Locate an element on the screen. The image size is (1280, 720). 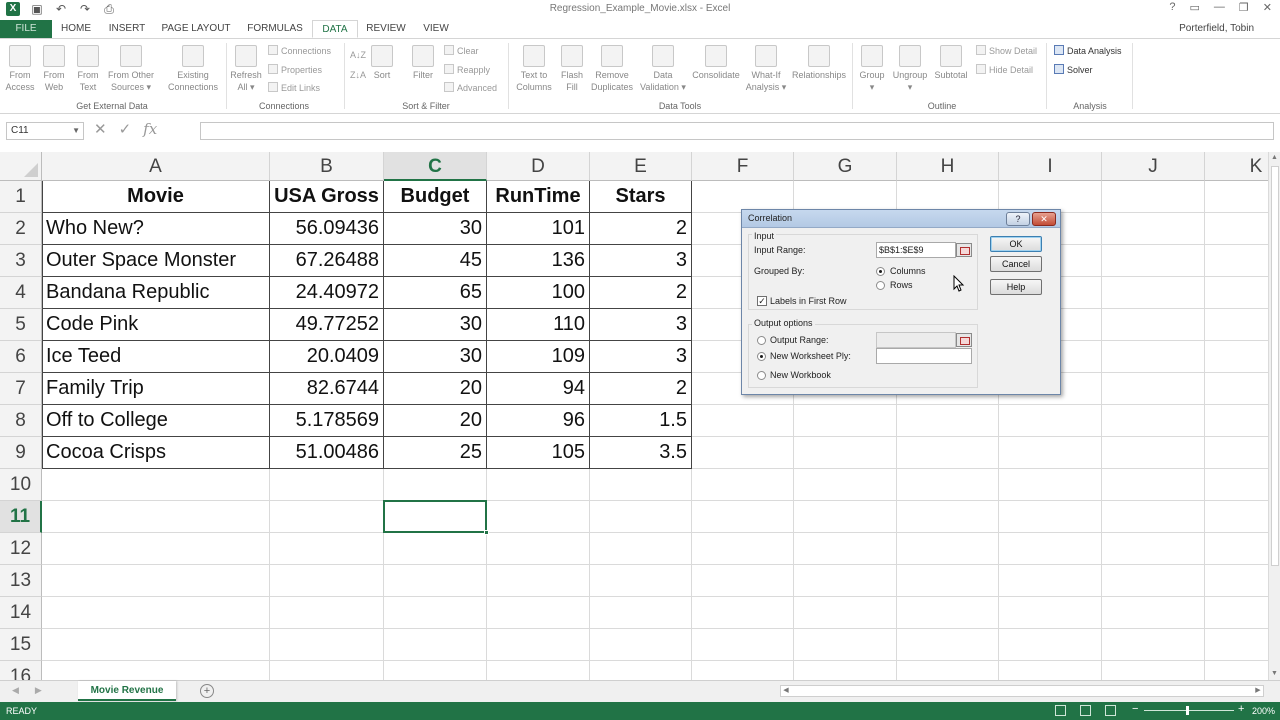
zoom-in-icon: + is located at coordinates (1241, 709).